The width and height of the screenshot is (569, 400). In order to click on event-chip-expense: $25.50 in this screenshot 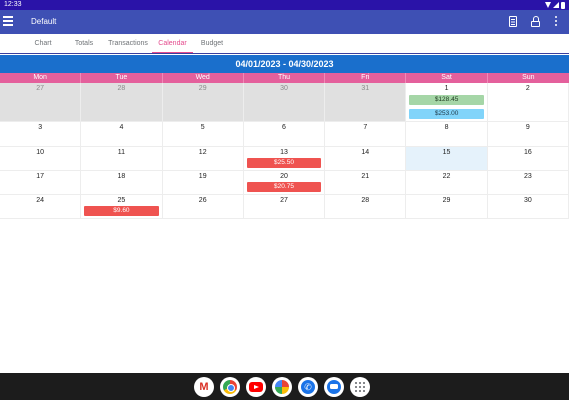, I will do `click(284, 163)`.